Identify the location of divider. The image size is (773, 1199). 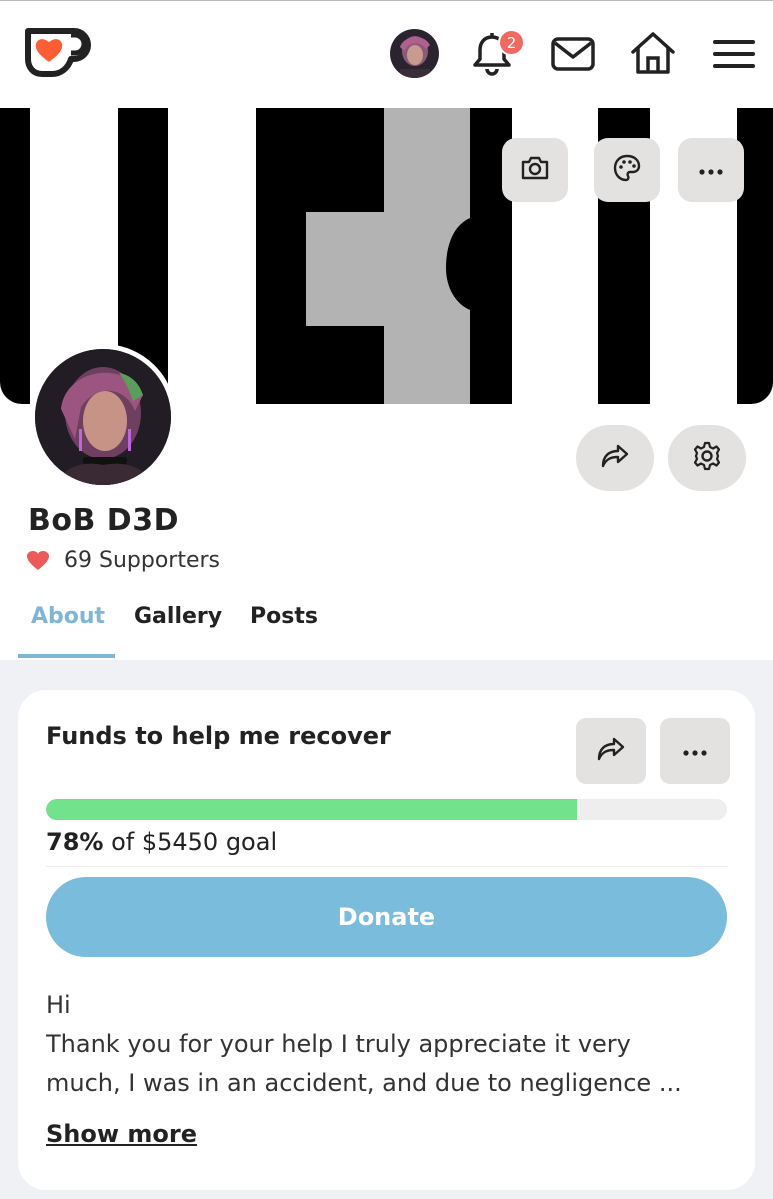
(386, 866).